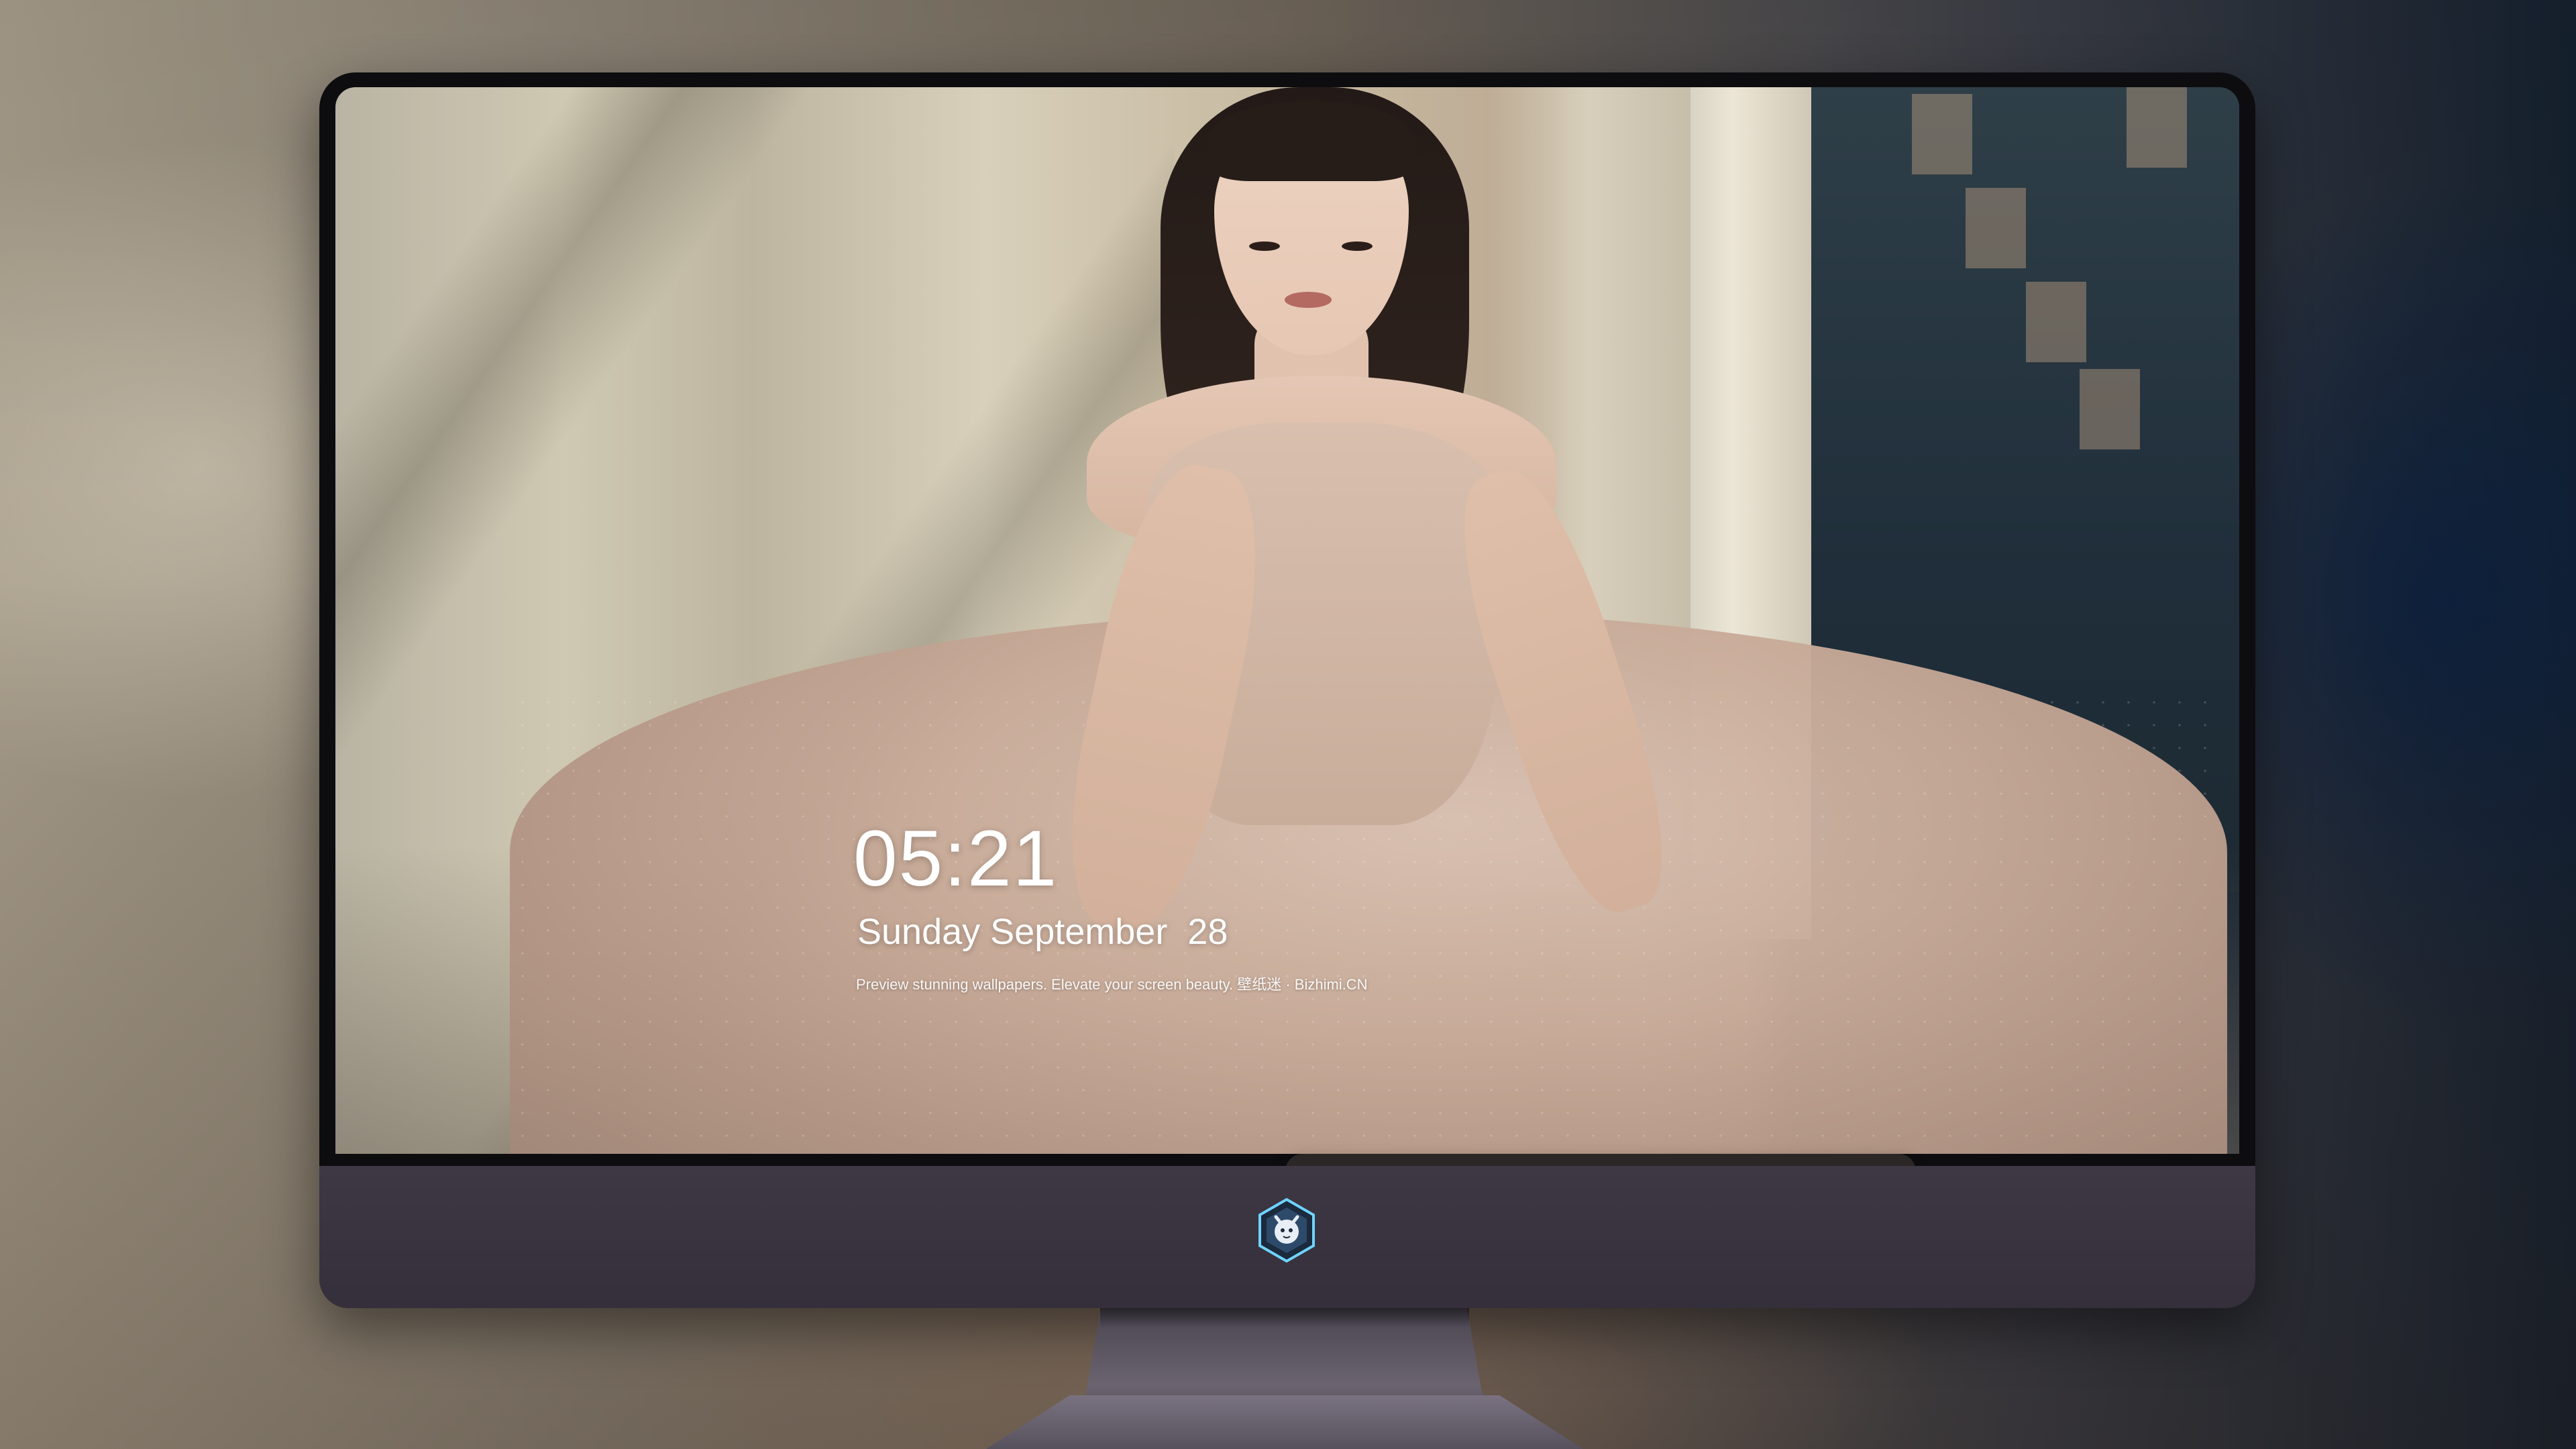 The image size is (2576, 1449). Describe the element at coordinates (1284, 1422) in the screenshot. I see `stand-base` at that location.